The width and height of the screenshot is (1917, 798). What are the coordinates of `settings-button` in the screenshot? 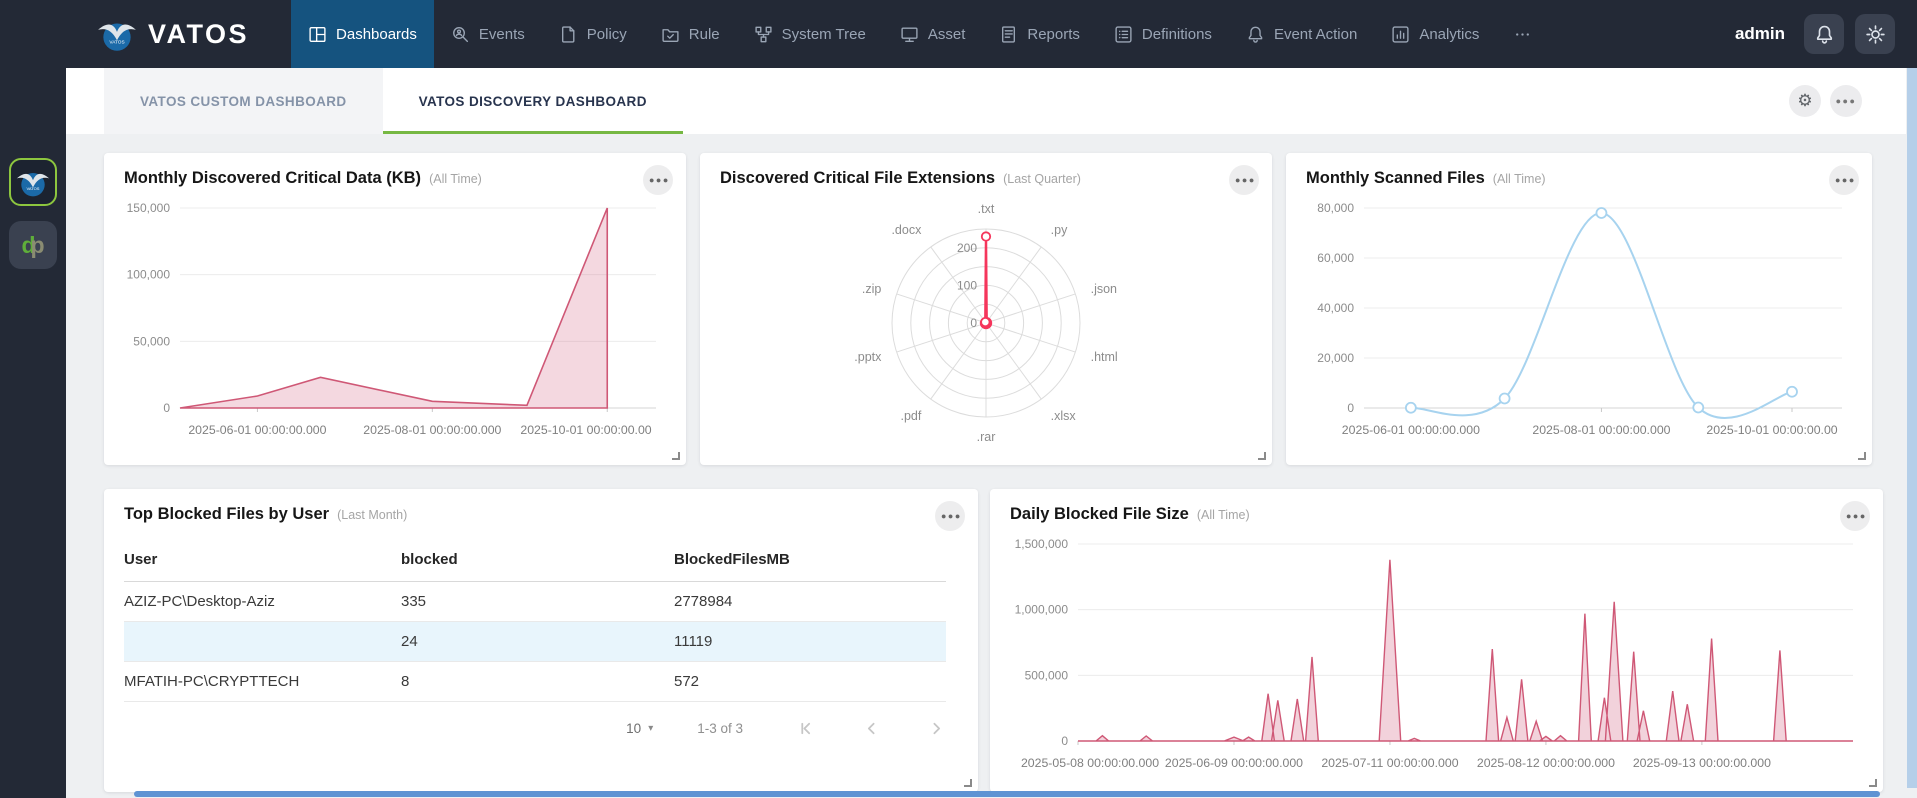 It's located at (1875, 34).